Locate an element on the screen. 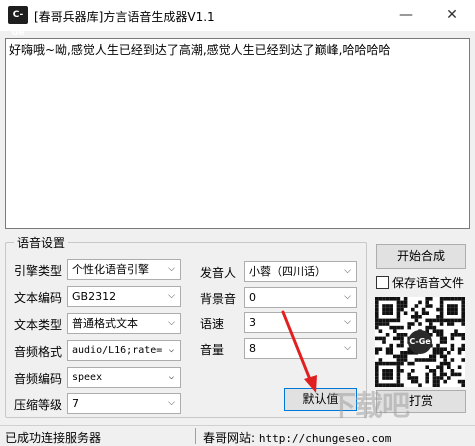  speaker-select: 小蓉（四川话） ⌵ is located at coordinates (300, 271).